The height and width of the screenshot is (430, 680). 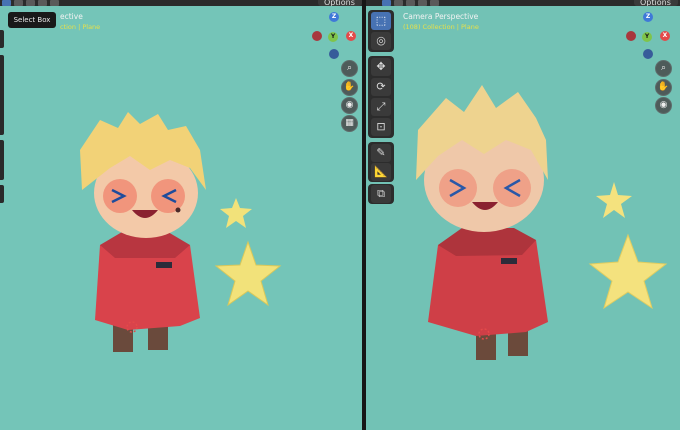 What do you see at coordinates (614, 200) in the screenshot?
I see `small-star-shape-right` at bounding box center [614, 200].